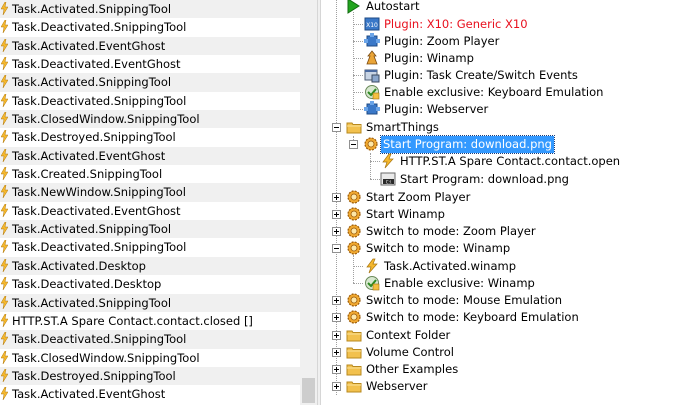 This screenshot has height=405, width=690. I want to click on log-entry: Task.NewWindow.SnippingTool, so click(150, 192).